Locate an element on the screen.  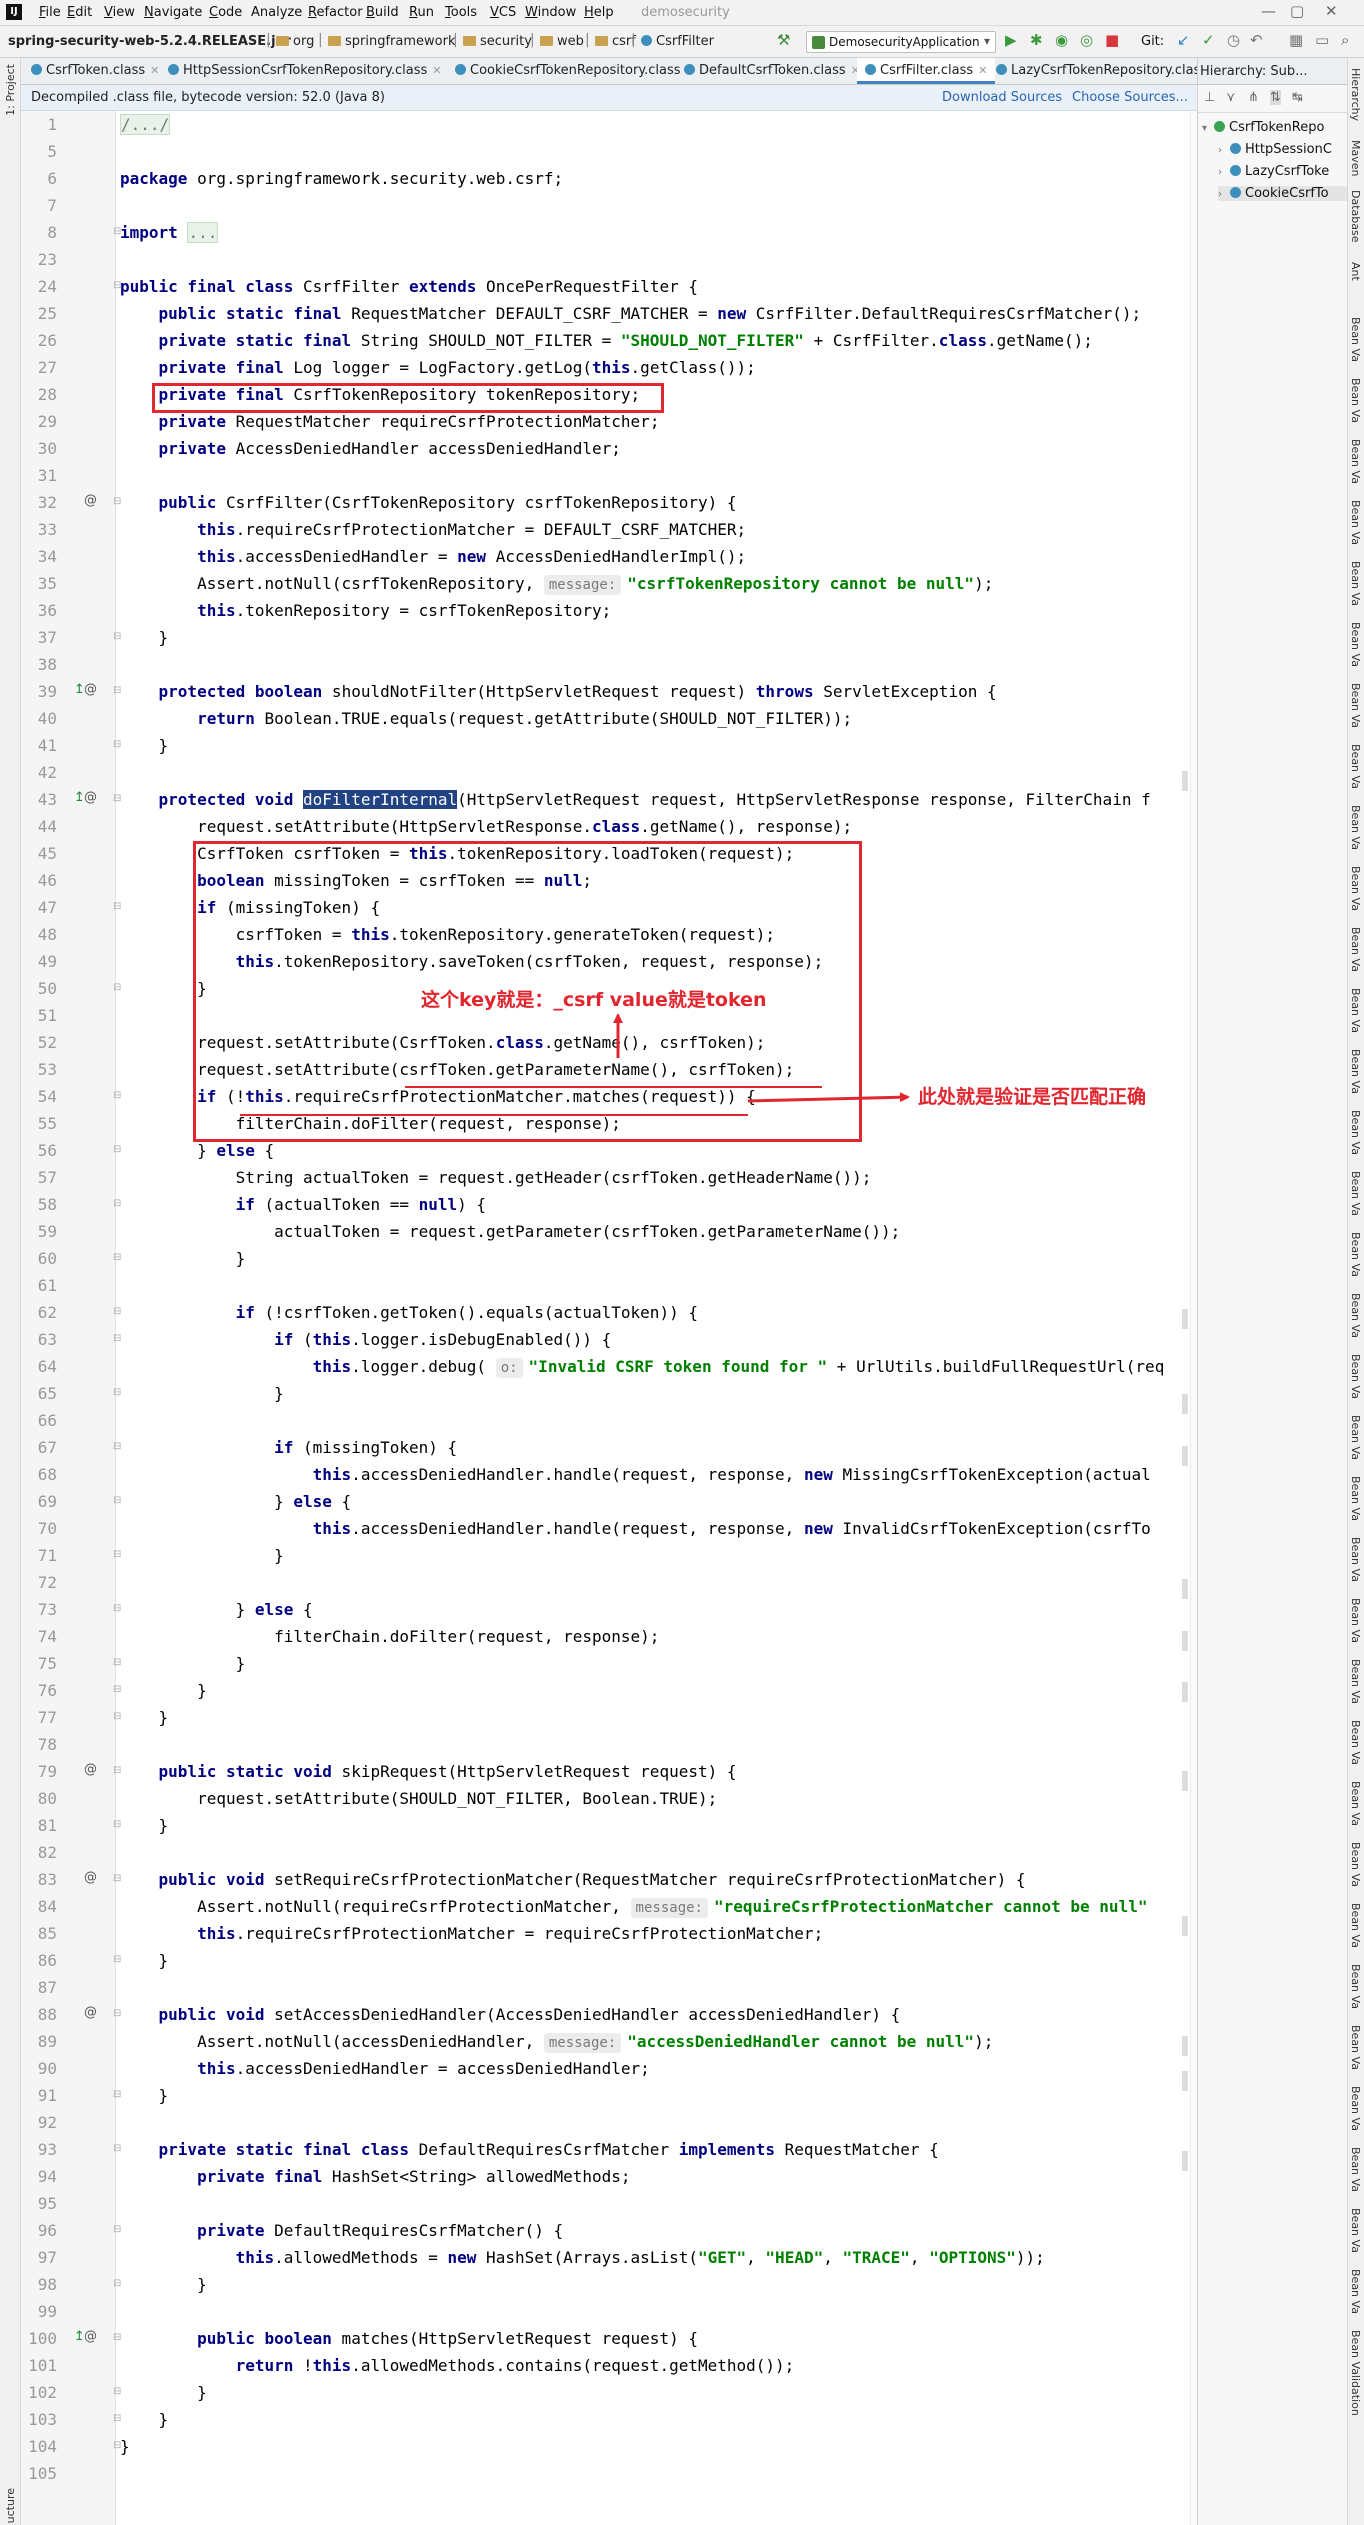
gutter-row: 74 is located at coordinates (68, 1636).